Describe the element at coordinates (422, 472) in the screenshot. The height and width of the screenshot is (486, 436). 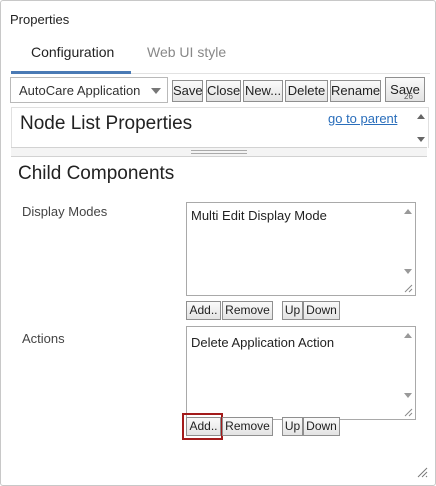
I see `panel-resize-grip-icon` at that location.